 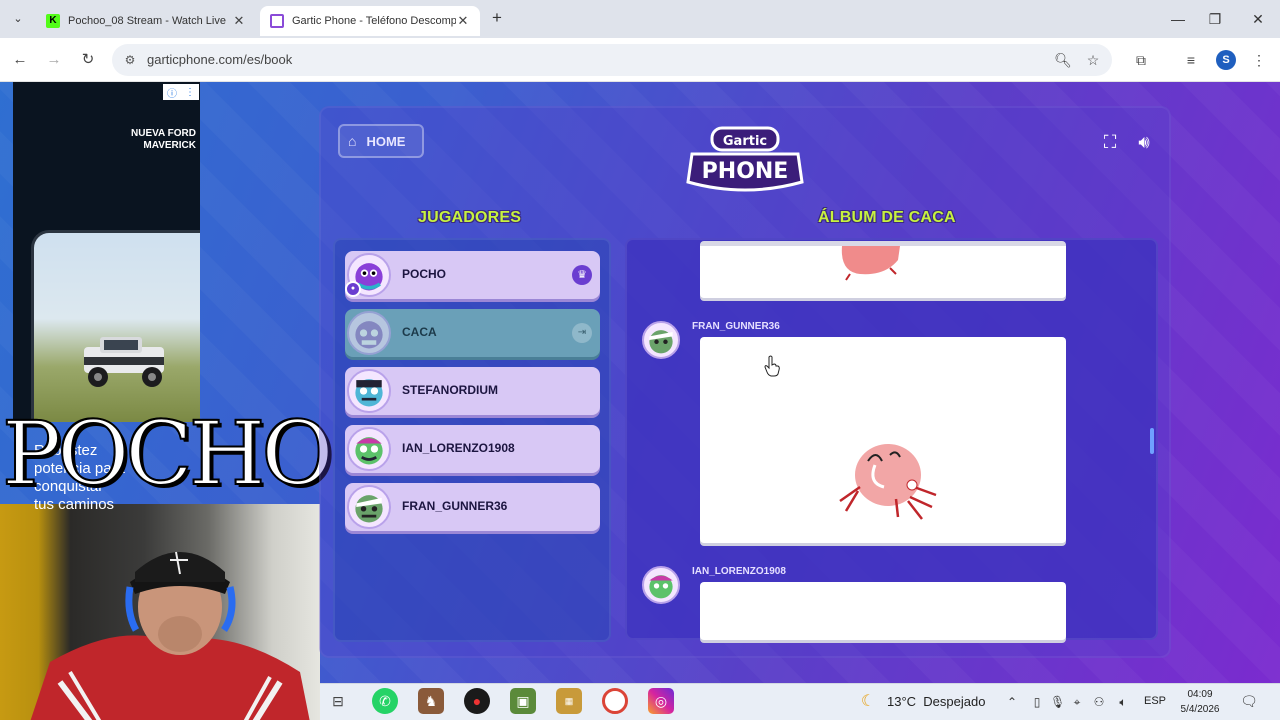 I want to click on ad-phone-frame, so click(x=115, y=326).